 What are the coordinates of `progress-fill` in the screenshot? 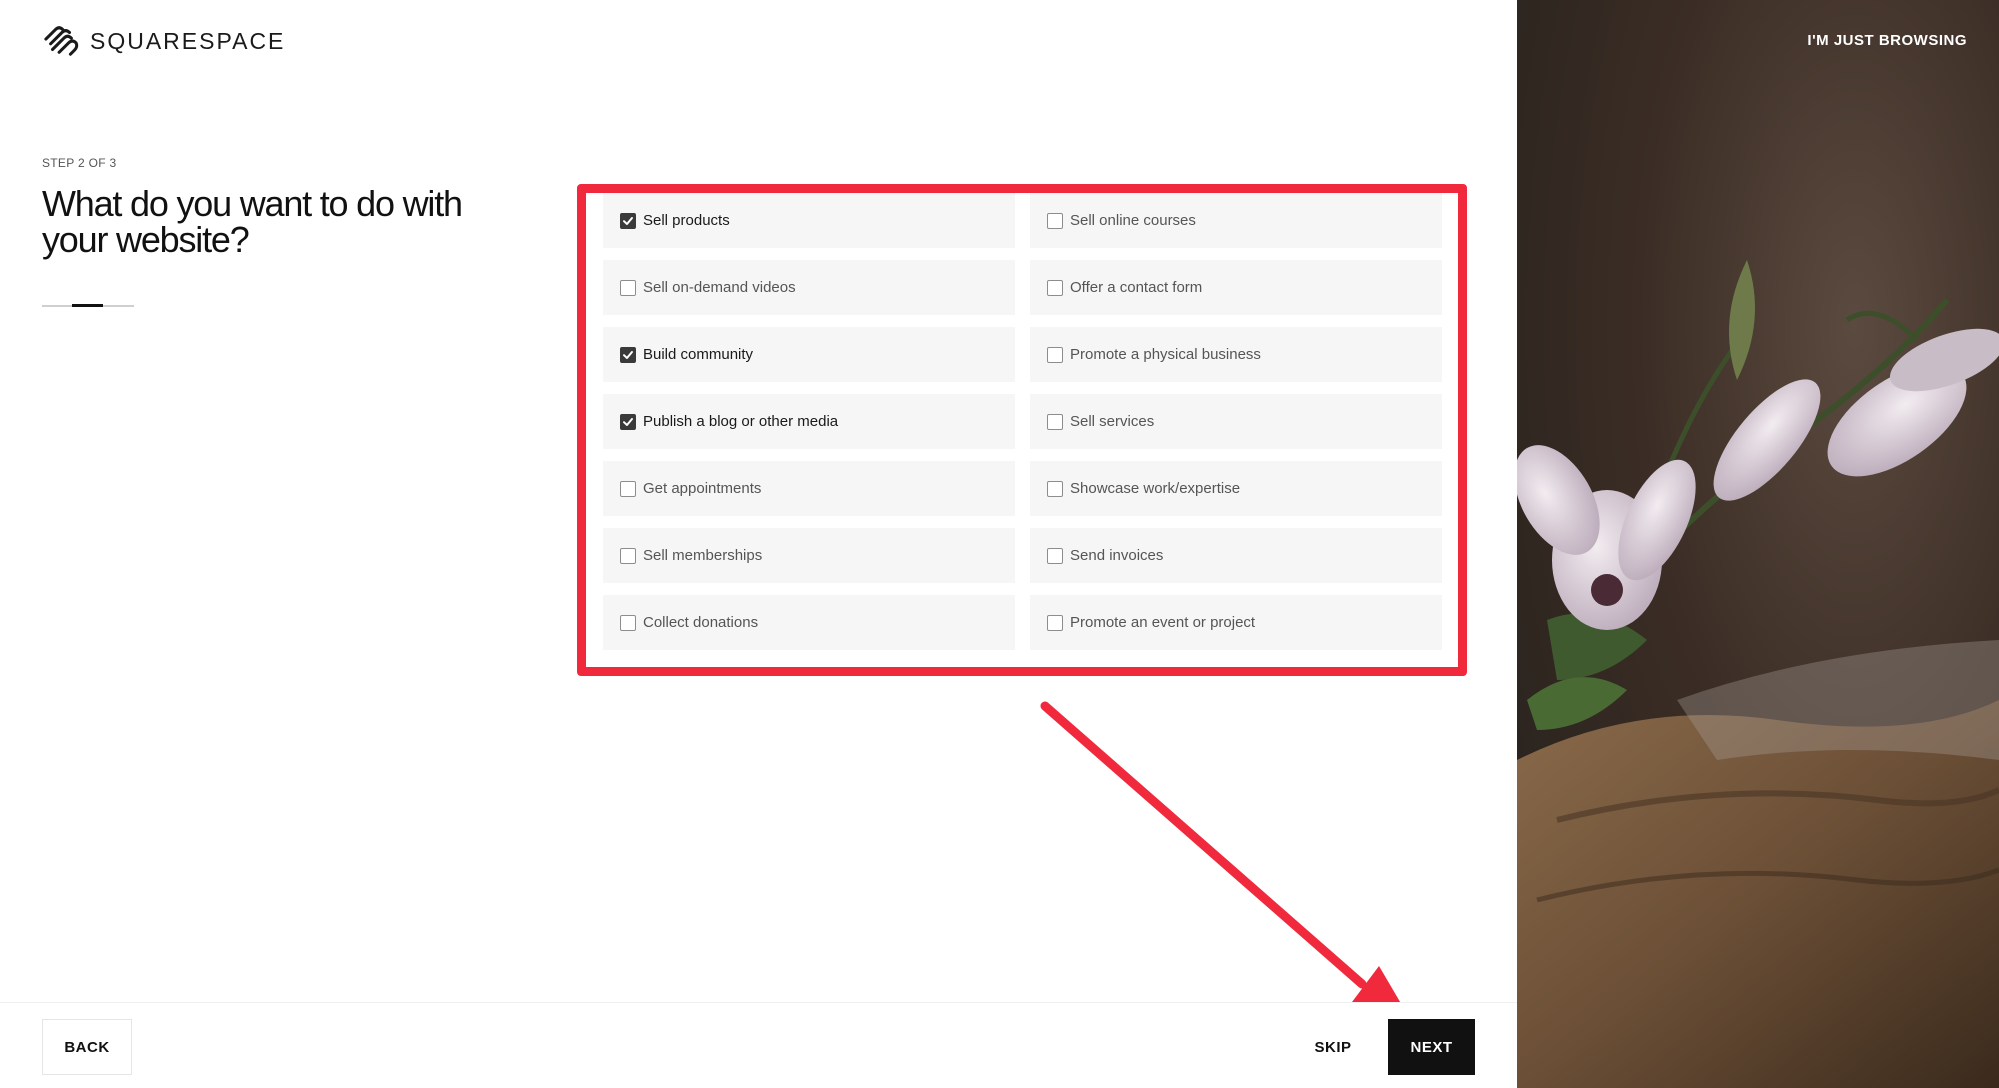 It's located at (87, 305).